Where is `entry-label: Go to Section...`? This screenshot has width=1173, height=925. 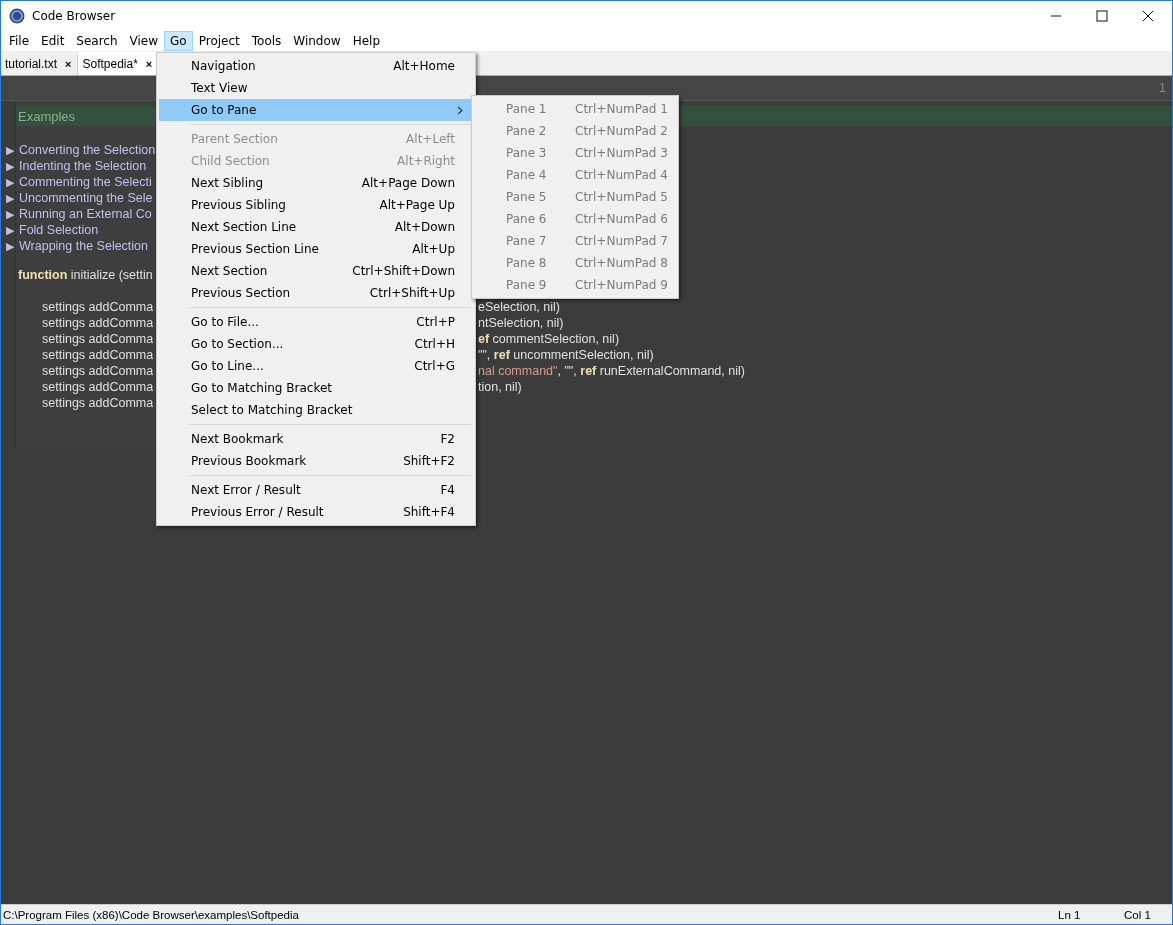 entry-label: Go to Section... is located at coordinates (238, 344).